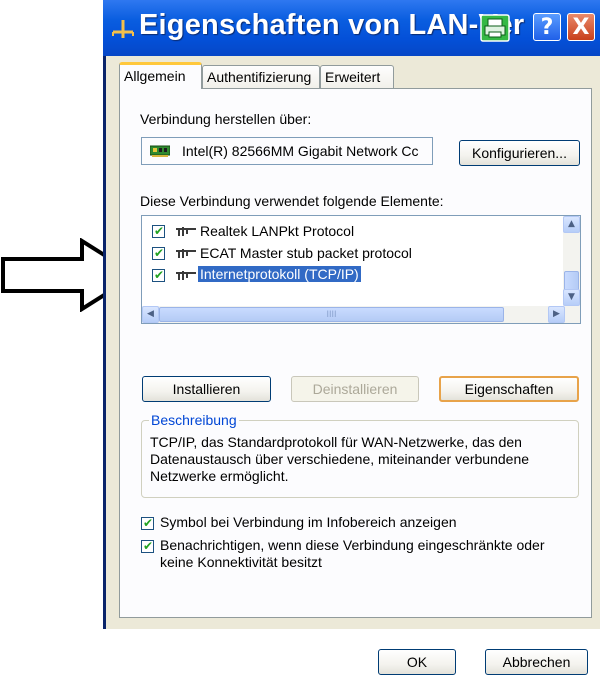 The image size is (600, 675). What do you see at coordinates (206, 389) in the screenshot?
I see `install-button: Installieren` at bounding box center [206, 389].